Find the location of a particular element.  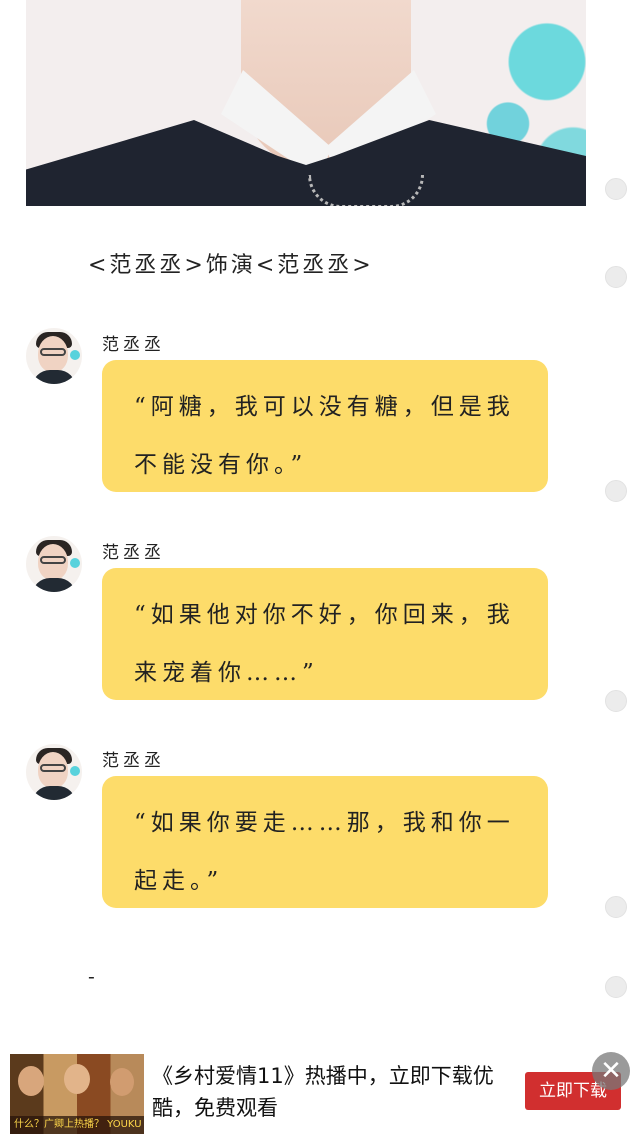

trailing-dash: - is located at coordinates (91, 976).